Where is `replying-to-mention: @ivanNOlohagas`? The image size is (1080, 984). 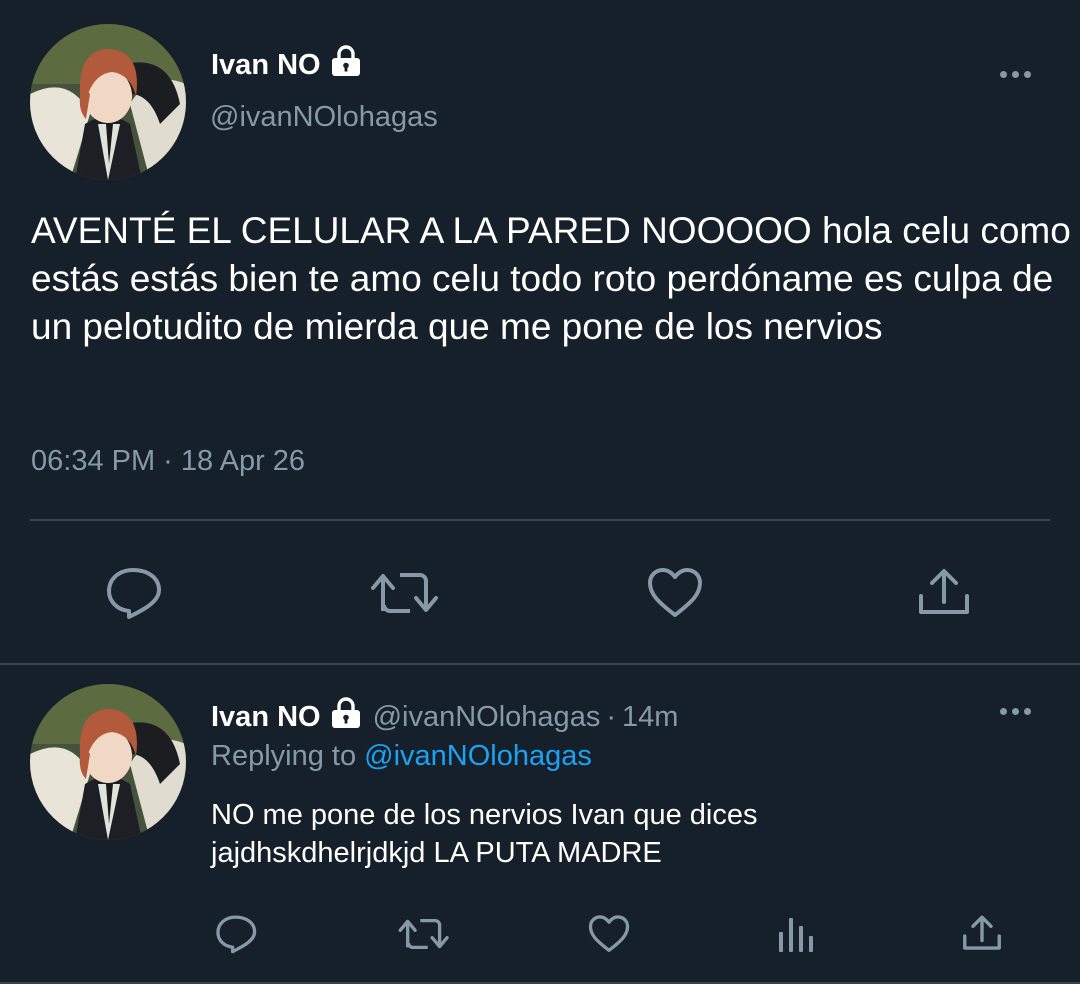 replying-to-mention: @ivanNOlohagas is located at coordinates (478, 756).